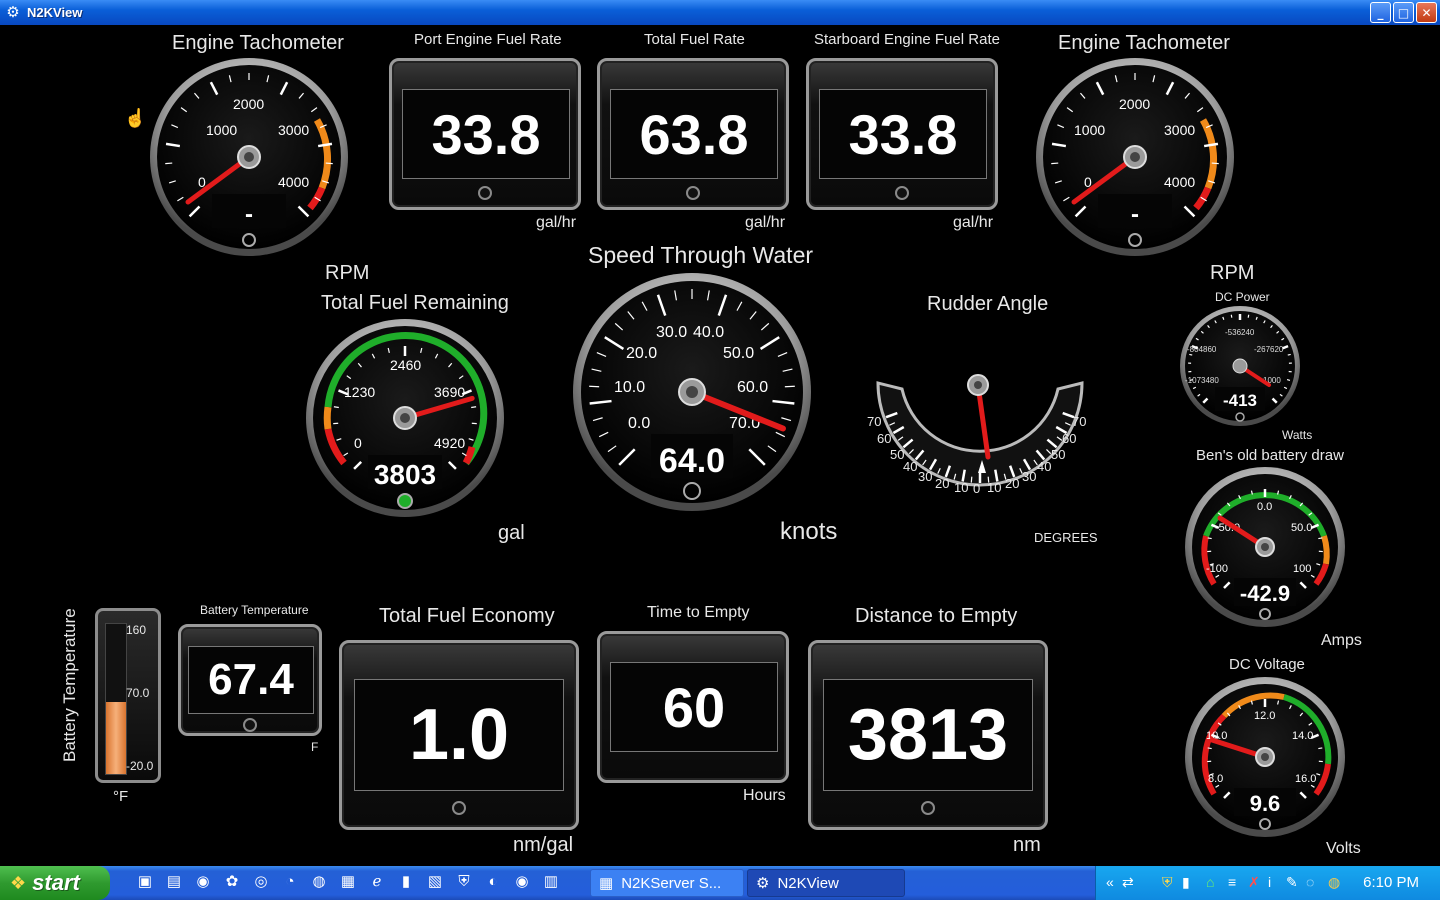 This screenshot has height=900, width=1440. What do you see at coordinates (874, 421) in the screenshot?
I see `rudder-tick-l70: 70` at bounding box center [874, 421].